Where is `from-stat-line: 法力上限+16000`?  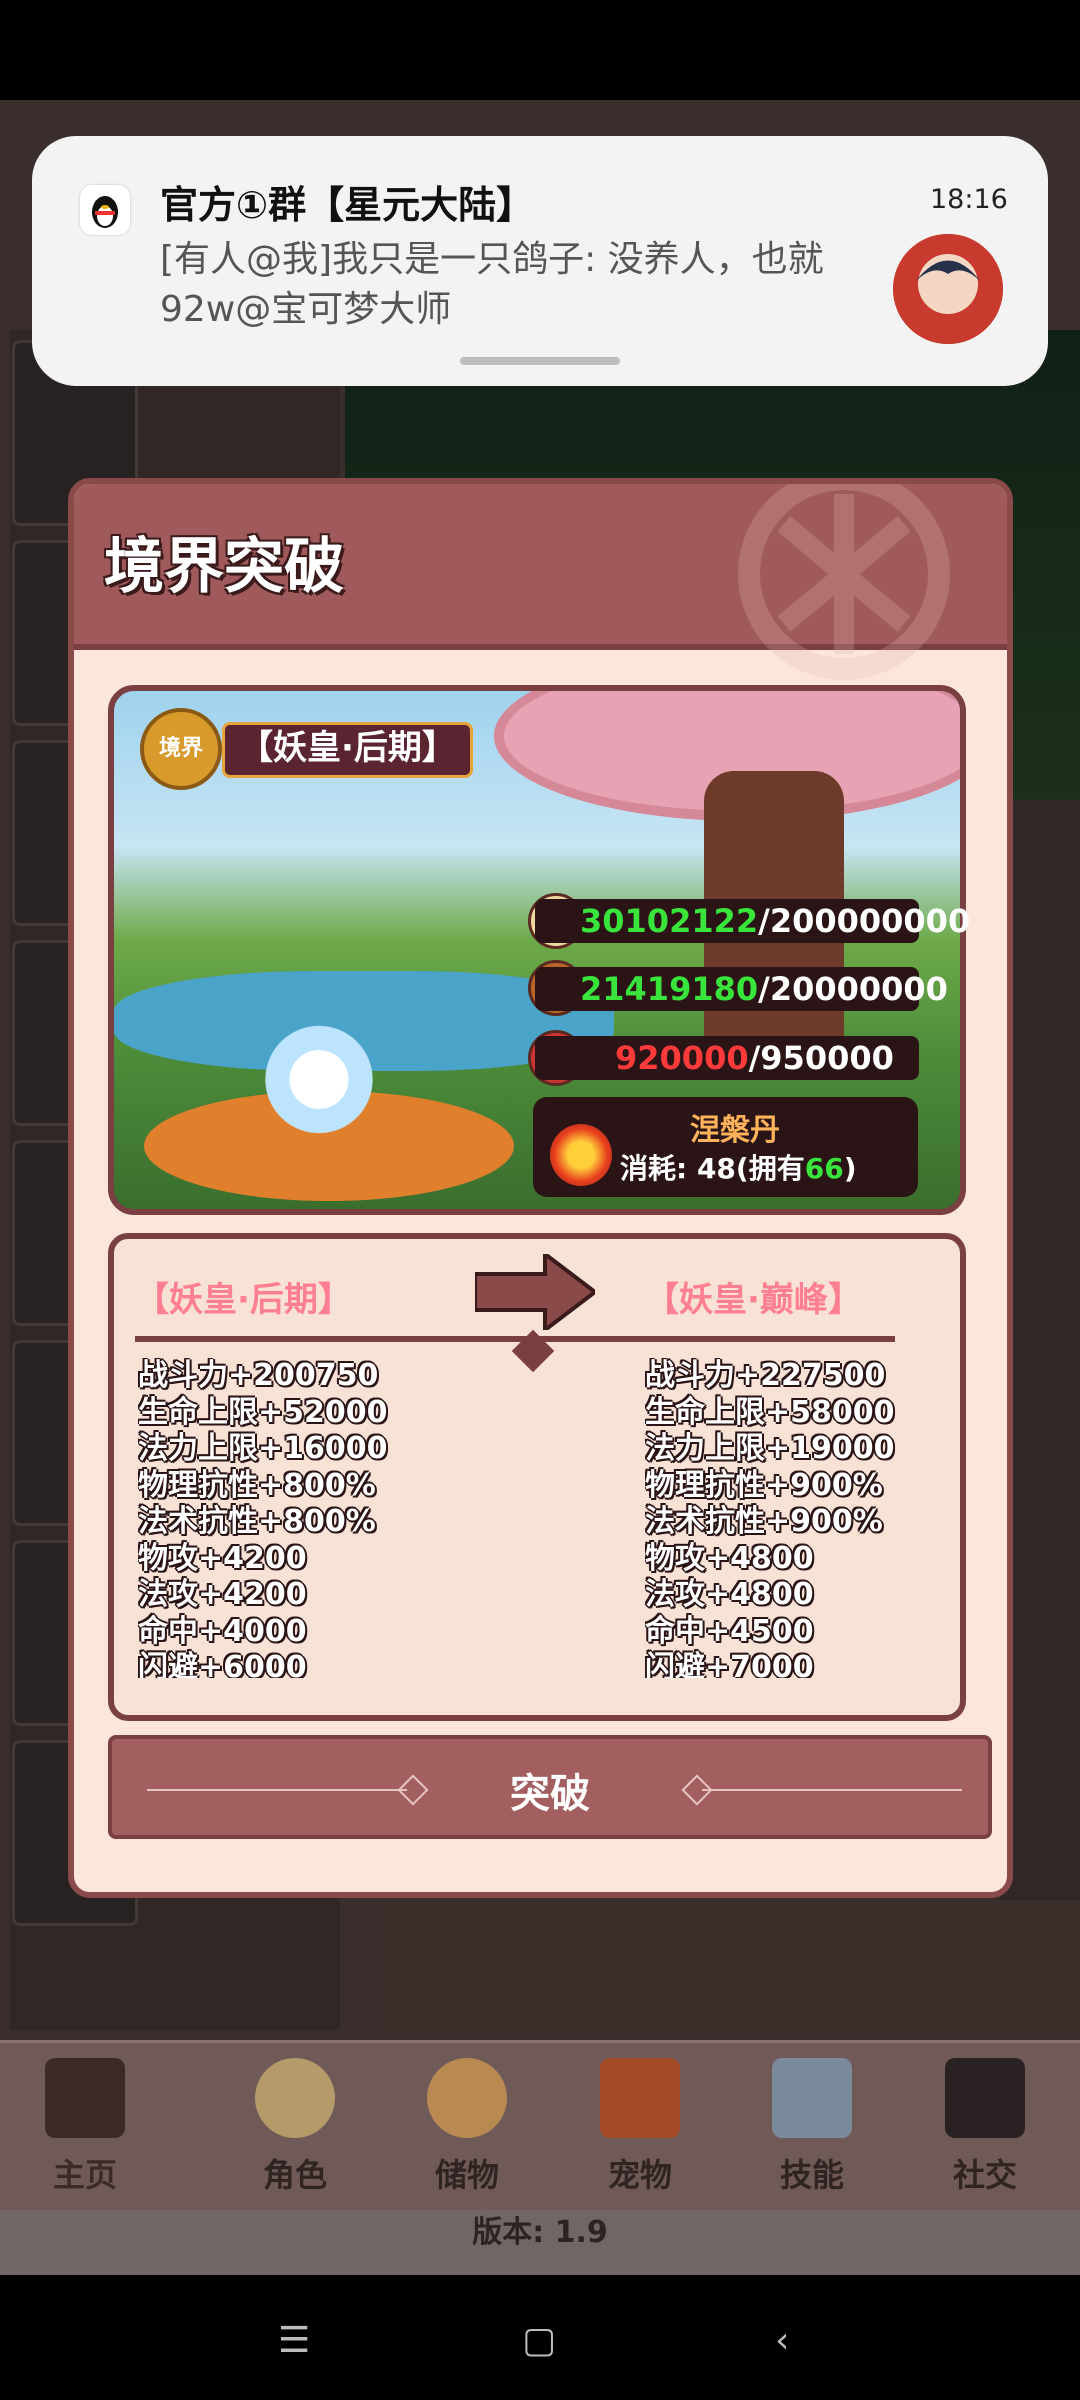 from-stat-line: 法力上限+16000 is located at coordinates (263, 1448).